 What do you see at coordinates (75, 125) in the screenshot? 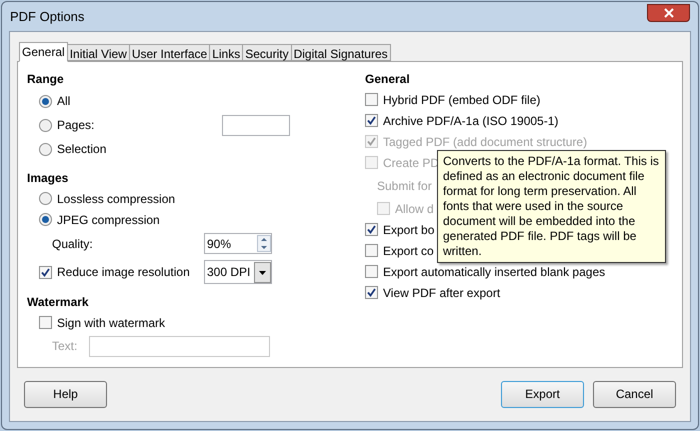
I see `option-label: Pages:` at bounding box center [75, 125].